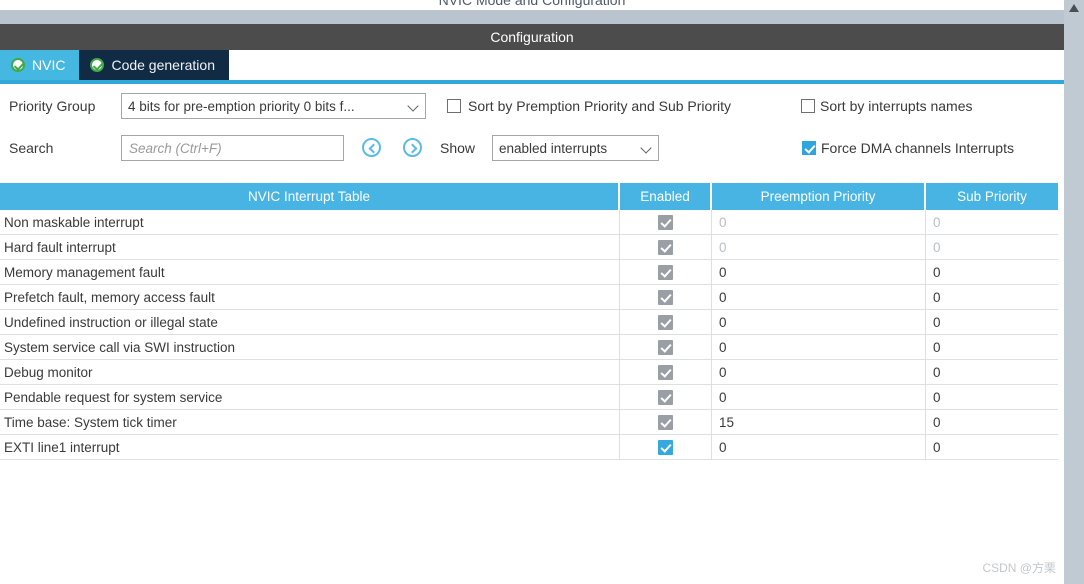 The image size is (1084, 584). Describe the element at coordinates (532, 37) in the screenshot. I see `configuration-header-bar: Configuration` at that location.